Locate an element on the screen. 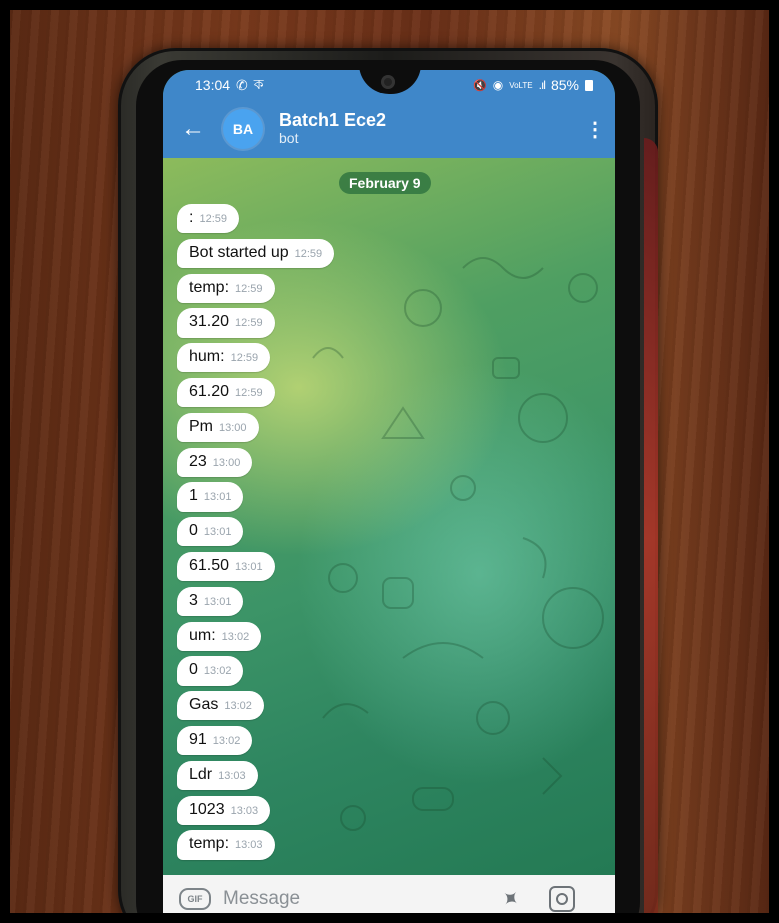 The image size is (779, 923). case-edge is located at coordinates (651, 525).